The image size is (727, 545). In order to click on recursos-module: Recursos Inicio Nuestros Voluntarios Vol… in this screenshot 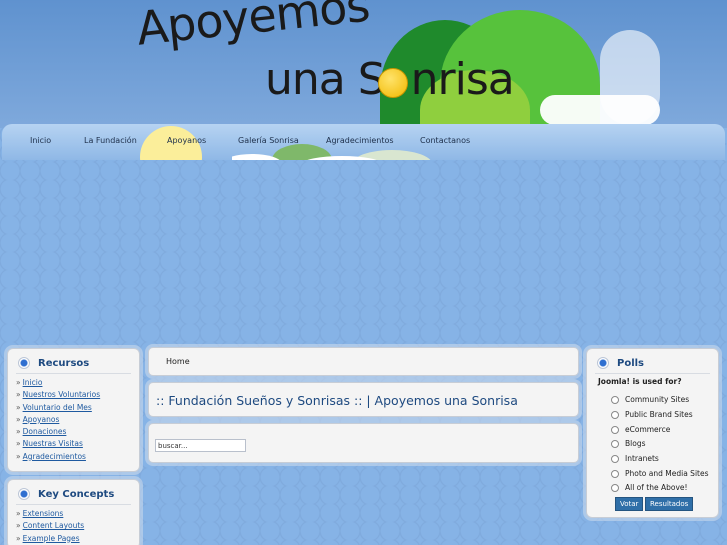, I will do `click(73, 410)`.